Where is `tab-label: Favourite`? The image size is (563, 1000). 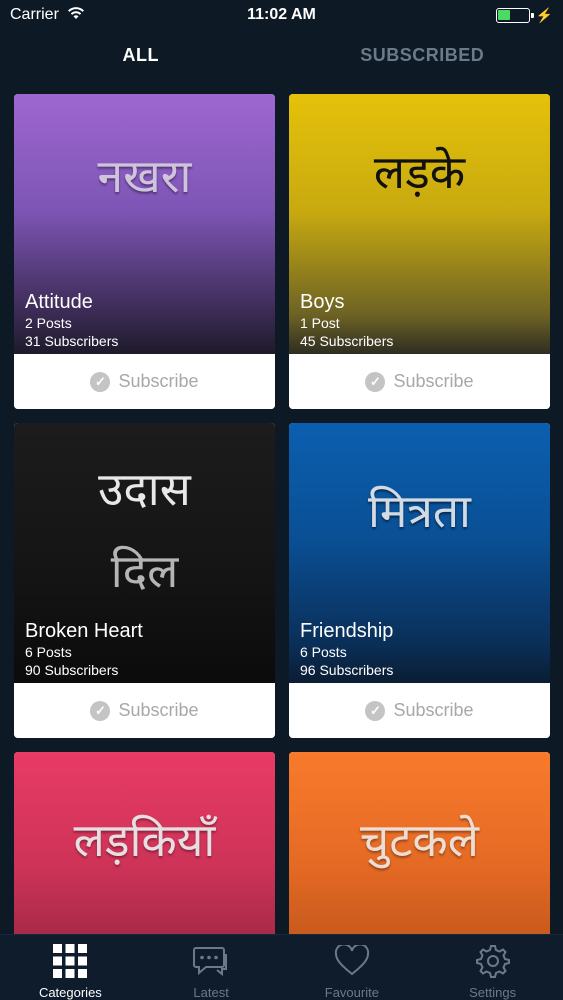
tab-label: Favourite is located at coordinates (351, 992).